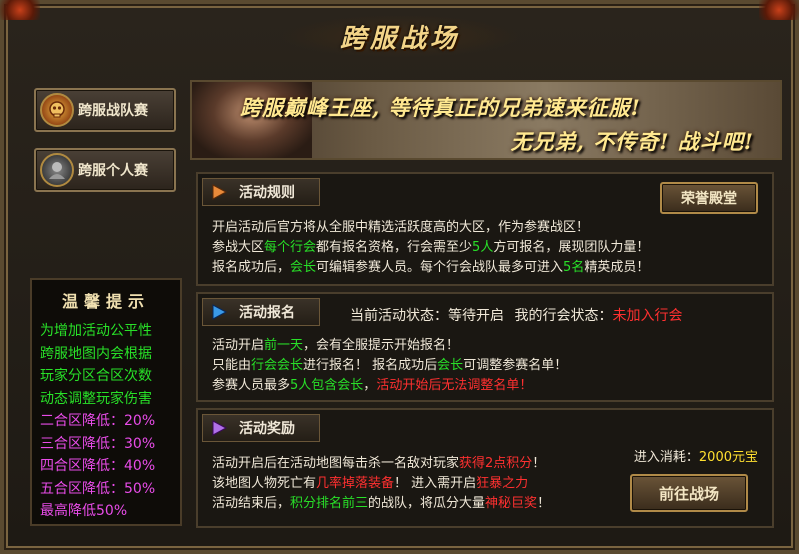 The height and width of the screenshot is (554, 799). Describe the element at coordinates (695, 457) in the screenshot. I see `entry-cost: 进入消耗：2000元宝` at that location.